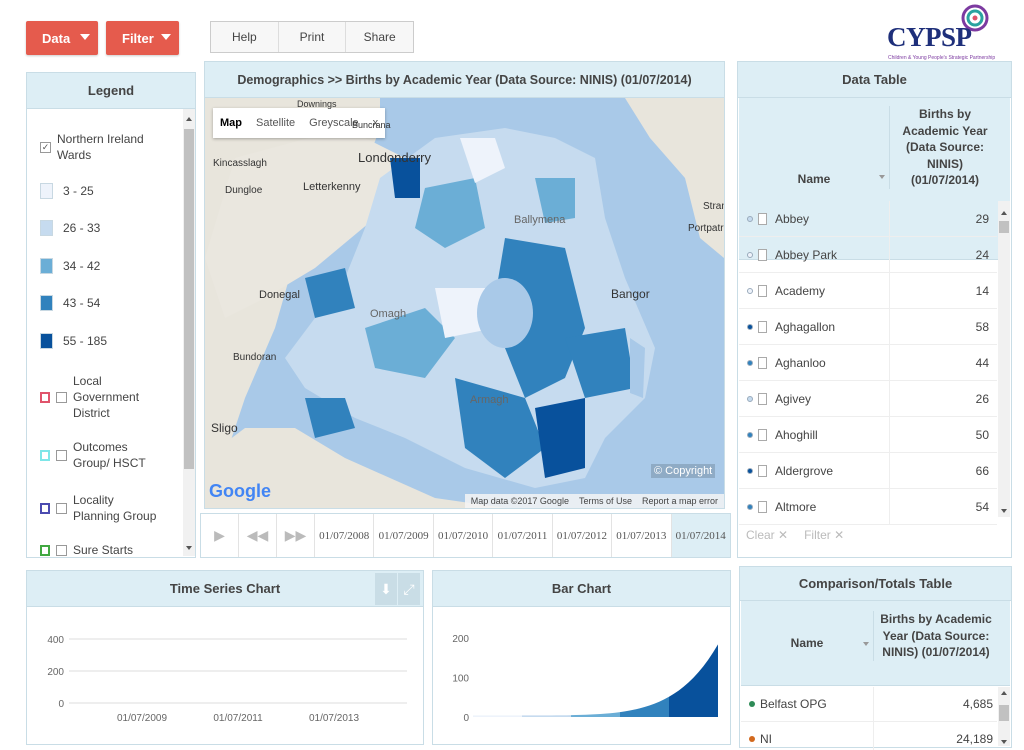  What do you see at coordinates (166, 37) in the screenshot?
I see `chevron-down-icon` at bounding box center [166, 37].